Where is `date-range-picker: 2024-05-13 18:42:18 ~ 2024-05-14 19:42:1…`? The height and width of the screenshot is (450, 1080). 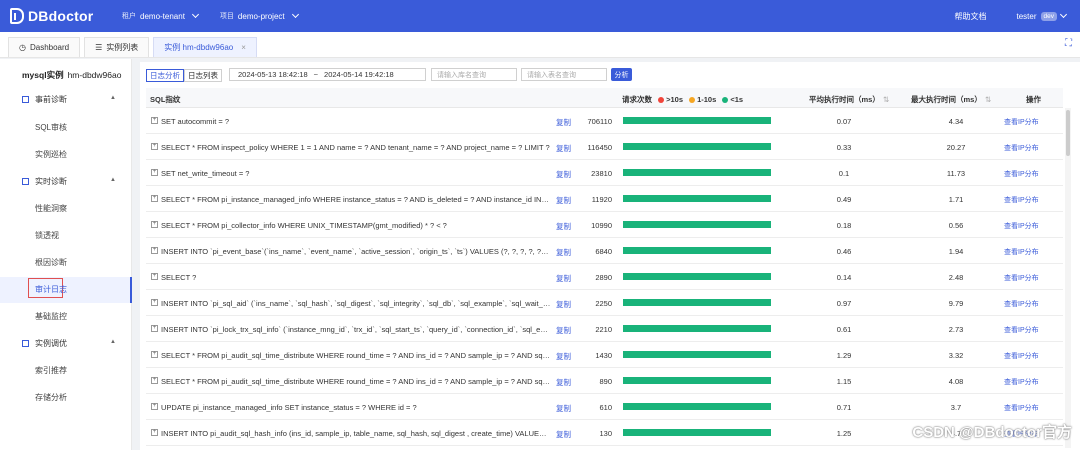
date-range-picker: 2024-05-13 18:42:18 ~ 2024-05-14 19:42:1… is located at coordinates (327, 74).